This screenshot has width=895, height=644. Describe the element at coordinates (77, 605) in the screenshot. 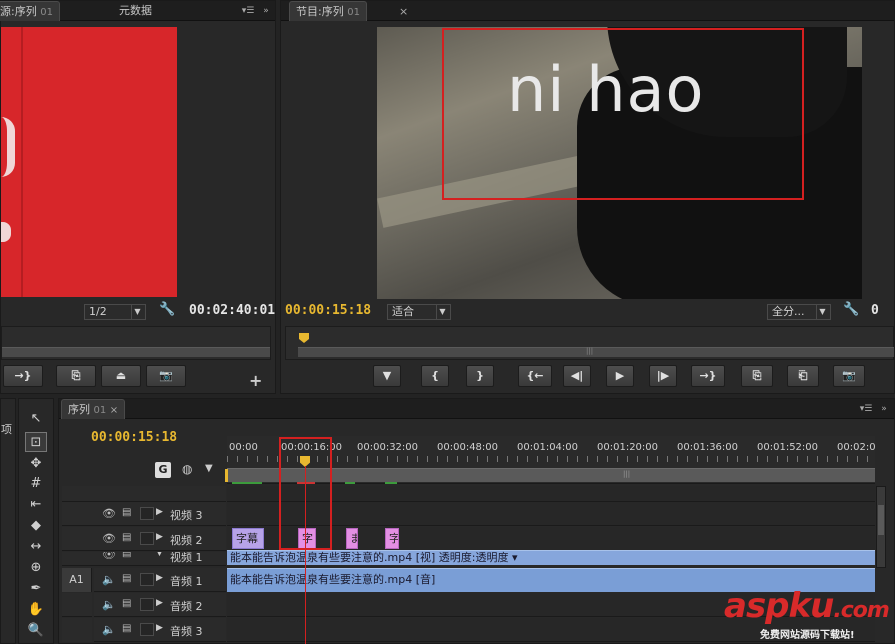

I see `audio-target-blank` at that location.